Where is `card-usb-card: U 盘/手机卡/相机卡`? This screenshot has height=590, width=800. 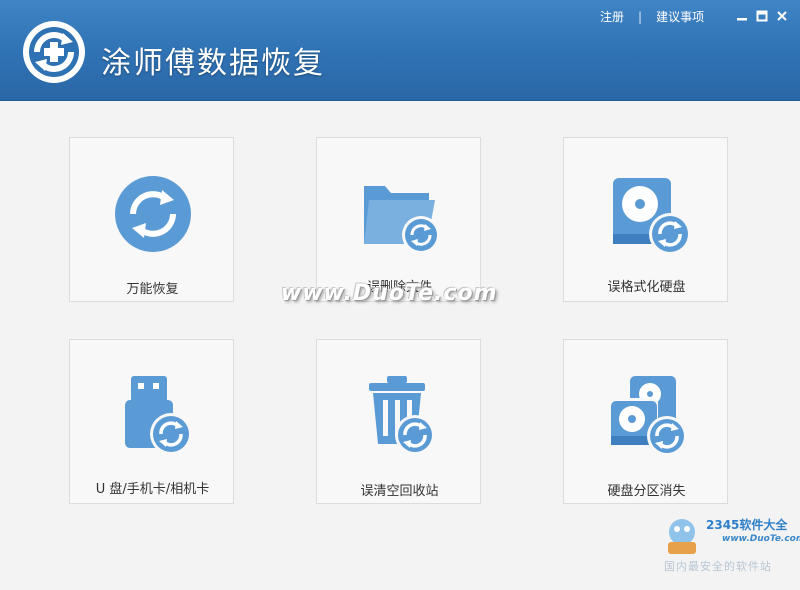
card-usb-card: U 盘/手机卡/相机卡 is located at coordinates (151, 421).